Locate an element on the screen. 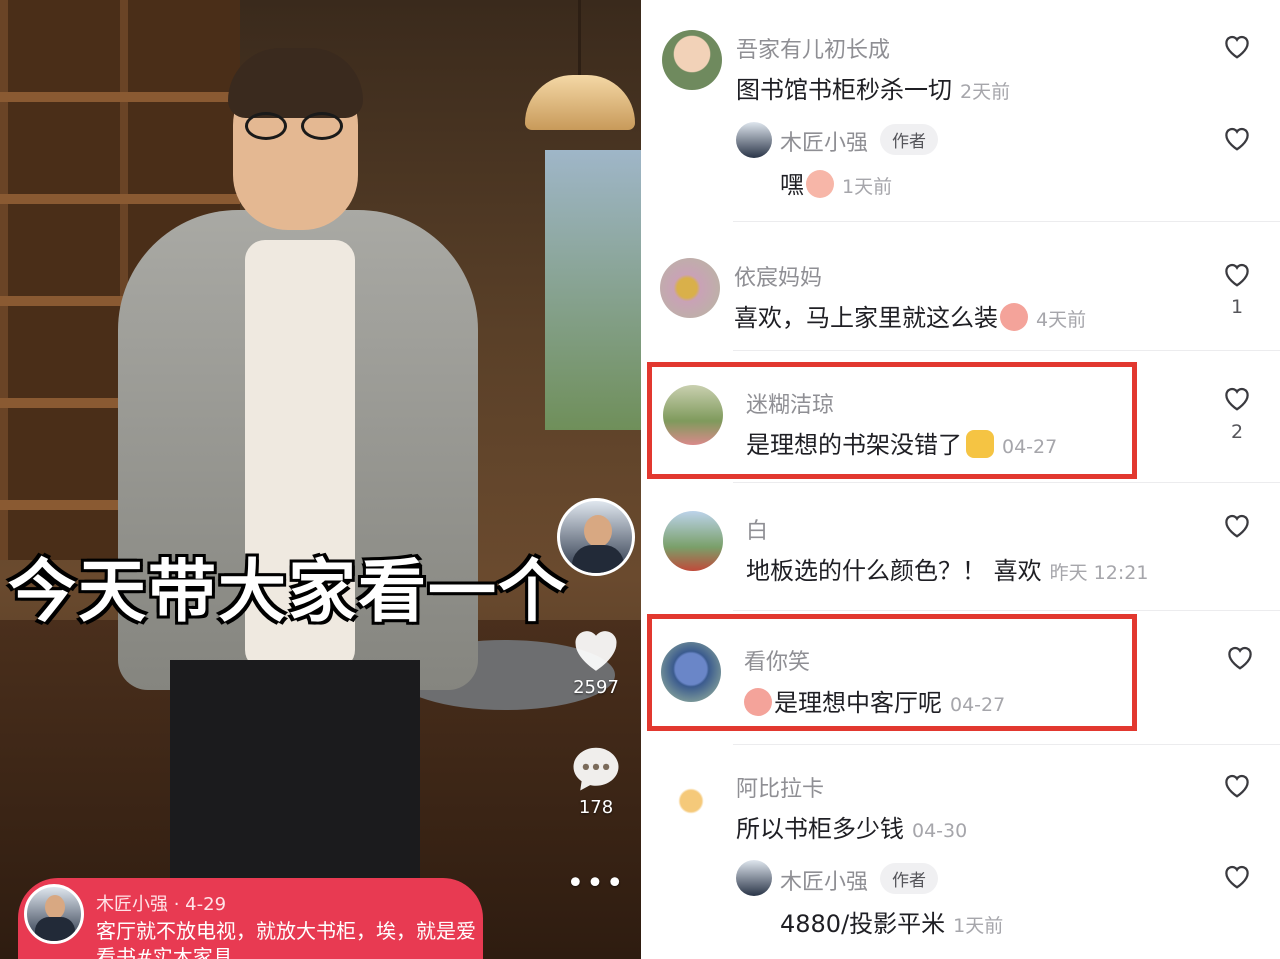 The width and height of the screenshot is (1280, 959). caption-author-avatar is located at coordinates (54, 914).